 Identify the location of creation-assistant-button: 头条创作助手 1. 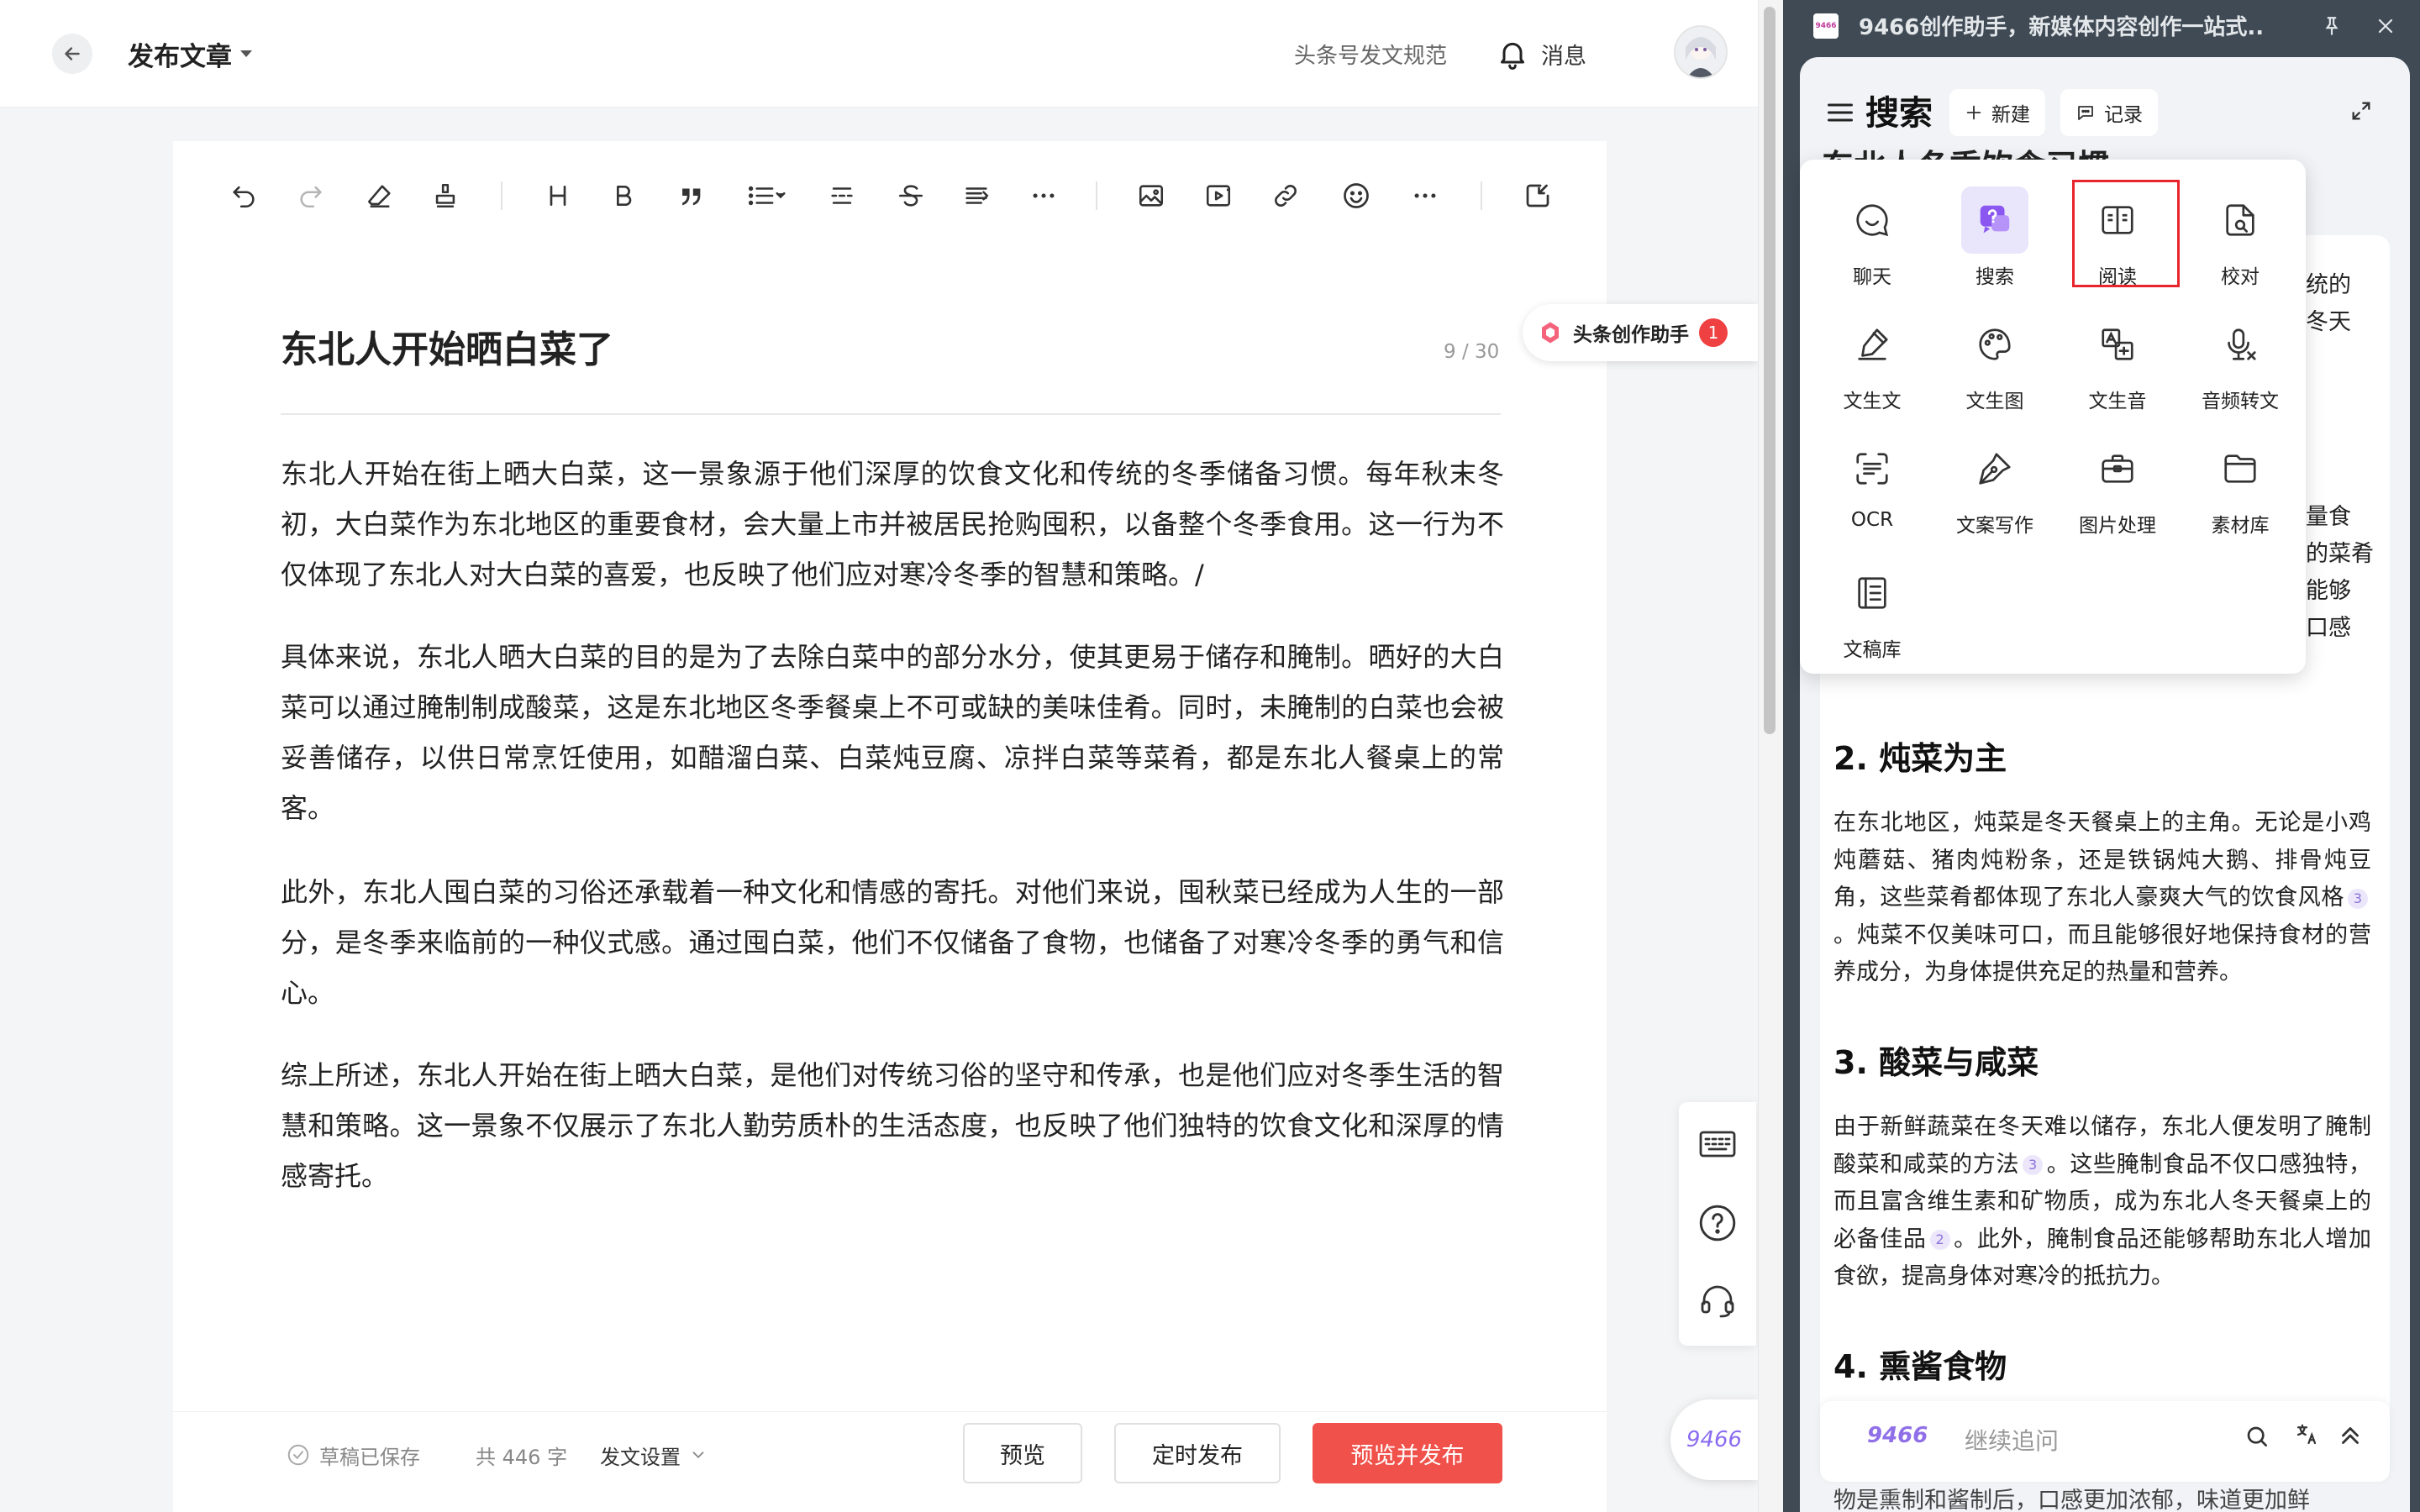
(1640, 332).